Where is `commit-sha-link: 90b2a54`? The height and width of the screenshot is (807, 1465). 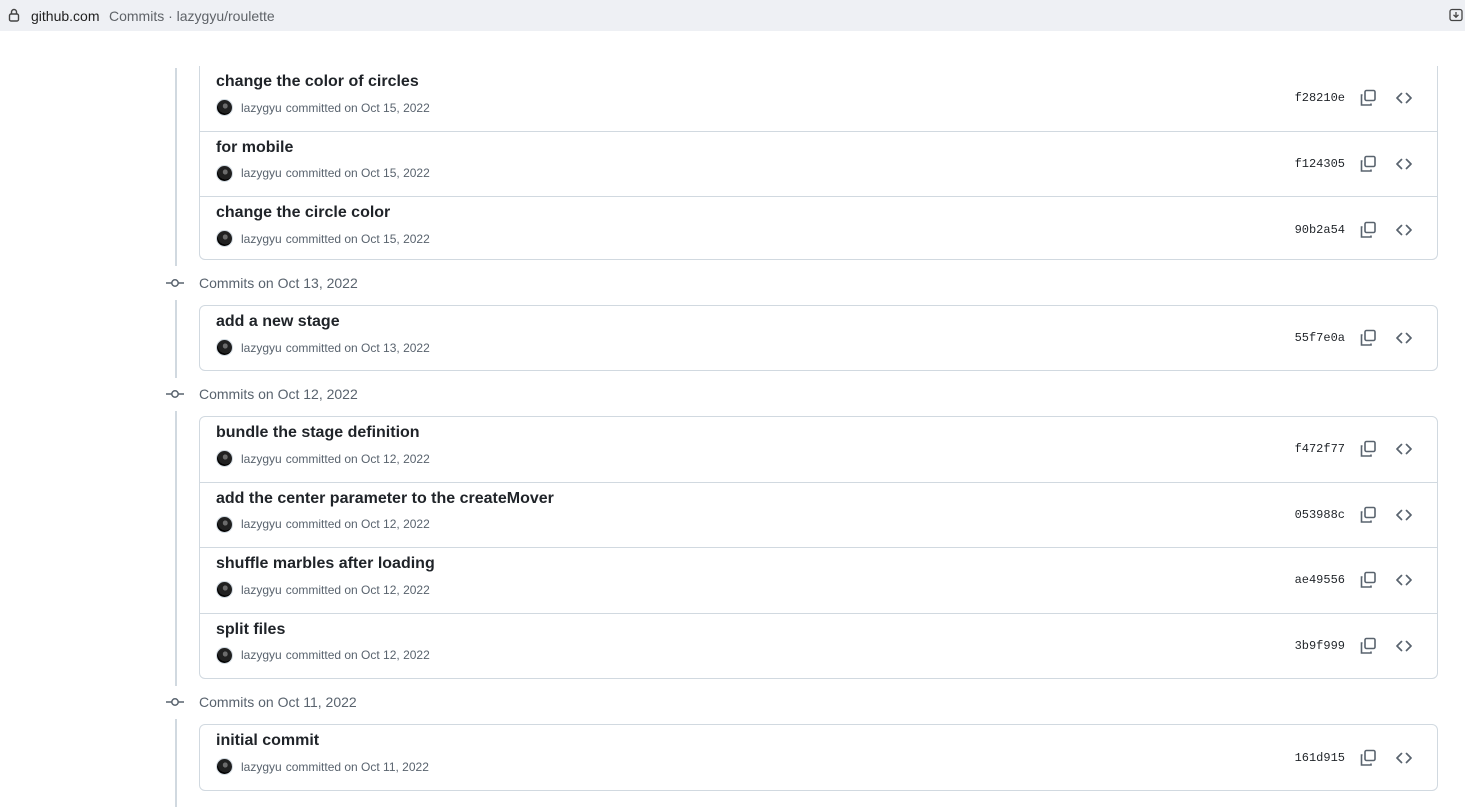
commit-sha-link: 90b2a54 is located at coordinates (1320, 230).